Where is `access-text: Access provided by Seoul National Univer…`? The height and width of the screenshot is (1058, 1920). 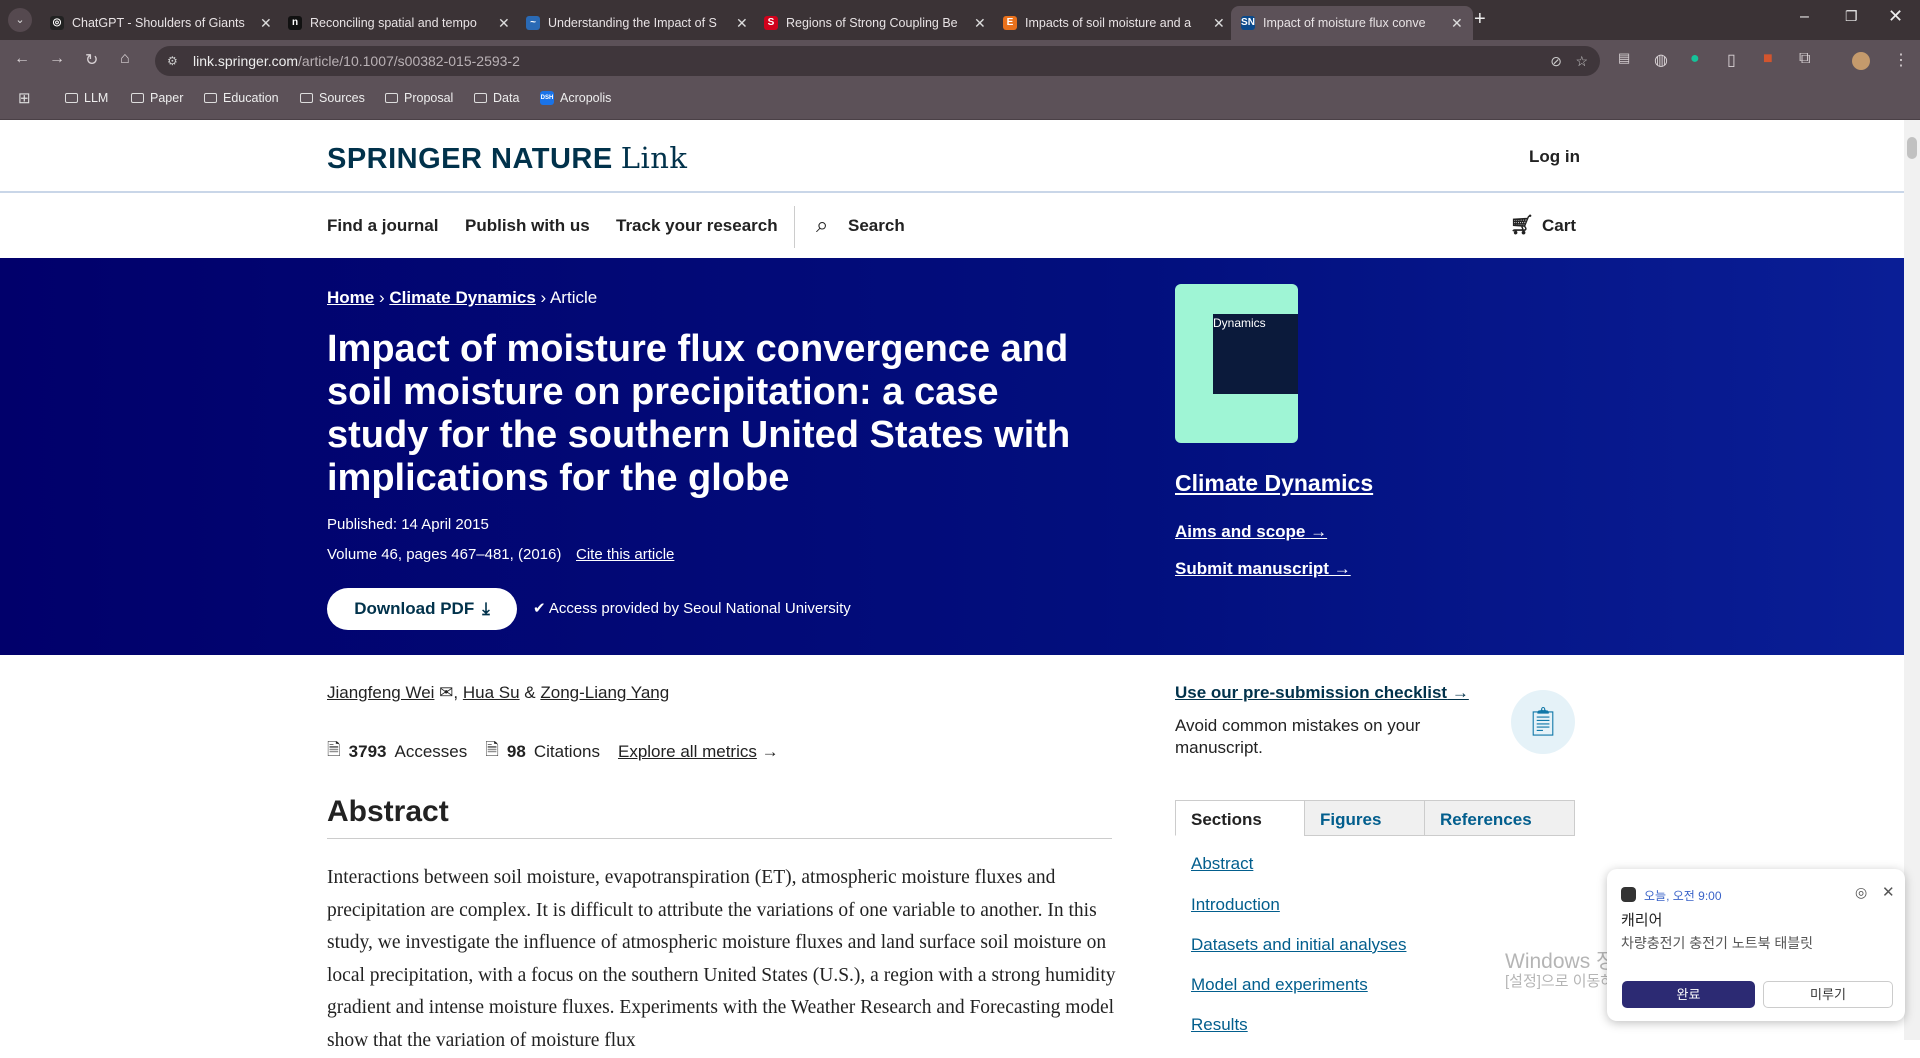 access-text: Access provided by Seoul National Univer… is located at coordinates (699, 608).